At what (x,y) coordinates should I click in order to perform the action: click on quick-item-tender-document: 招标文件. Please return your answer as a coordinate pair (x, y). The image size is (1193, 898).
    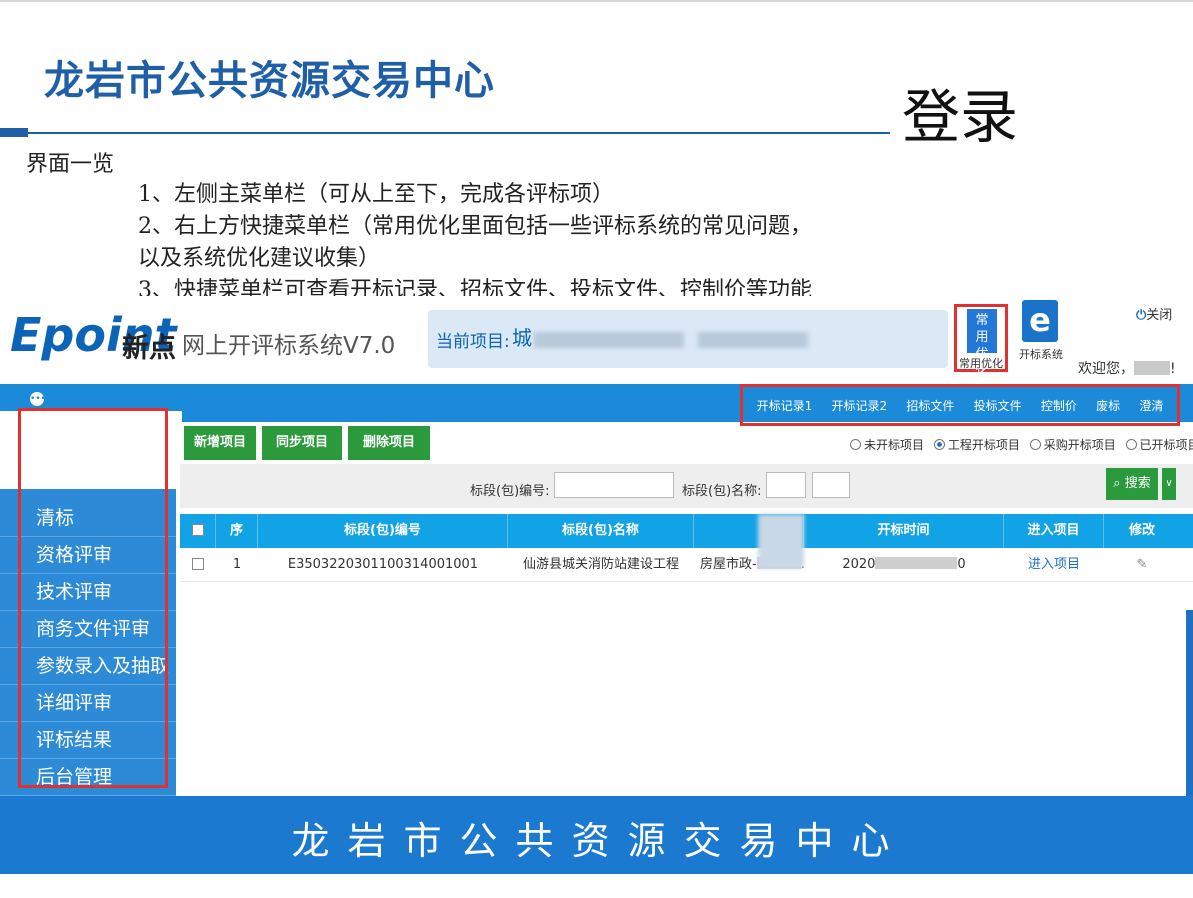
    Looking at the image, I should click on (930, 405).